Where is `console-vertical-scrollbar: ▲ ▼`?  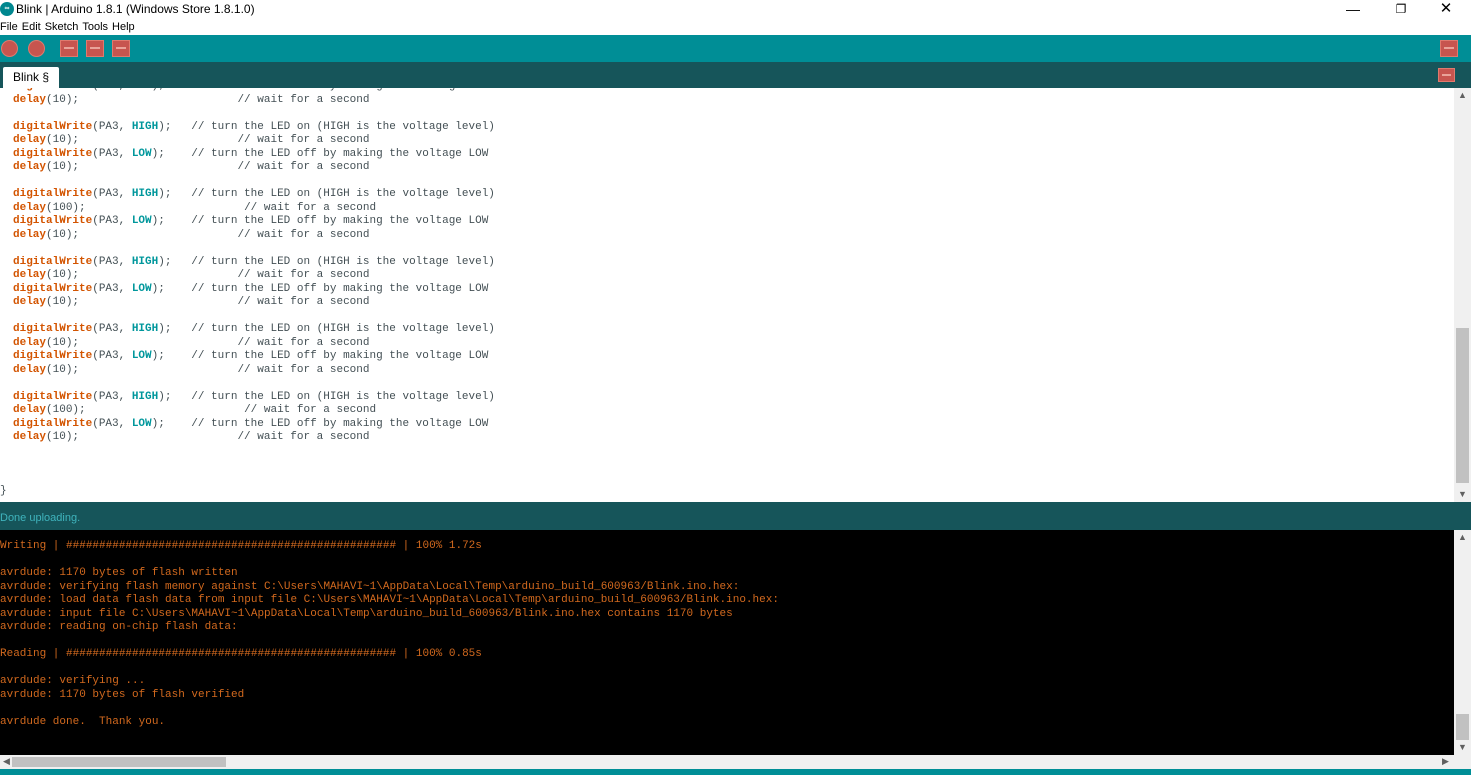 console-vertical-scrollbar: ▲ ▼ is located at coordinates (1462, 642).